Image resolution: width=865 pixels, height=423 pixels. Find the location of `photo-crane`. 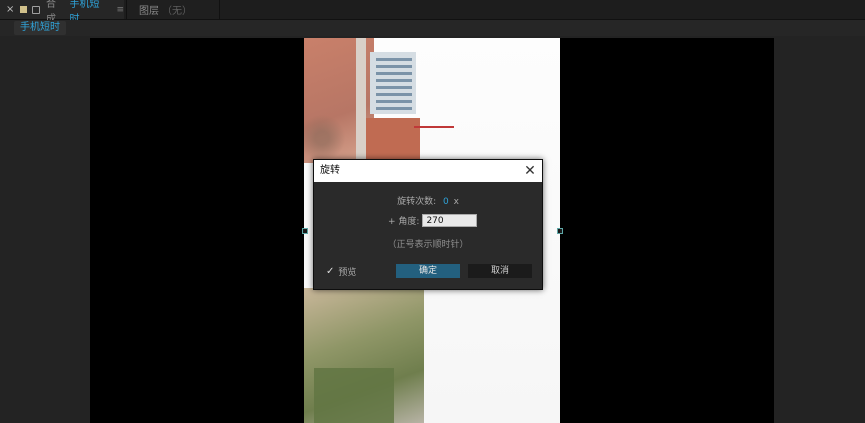

photo-crane is located at coordinates (434, 127).